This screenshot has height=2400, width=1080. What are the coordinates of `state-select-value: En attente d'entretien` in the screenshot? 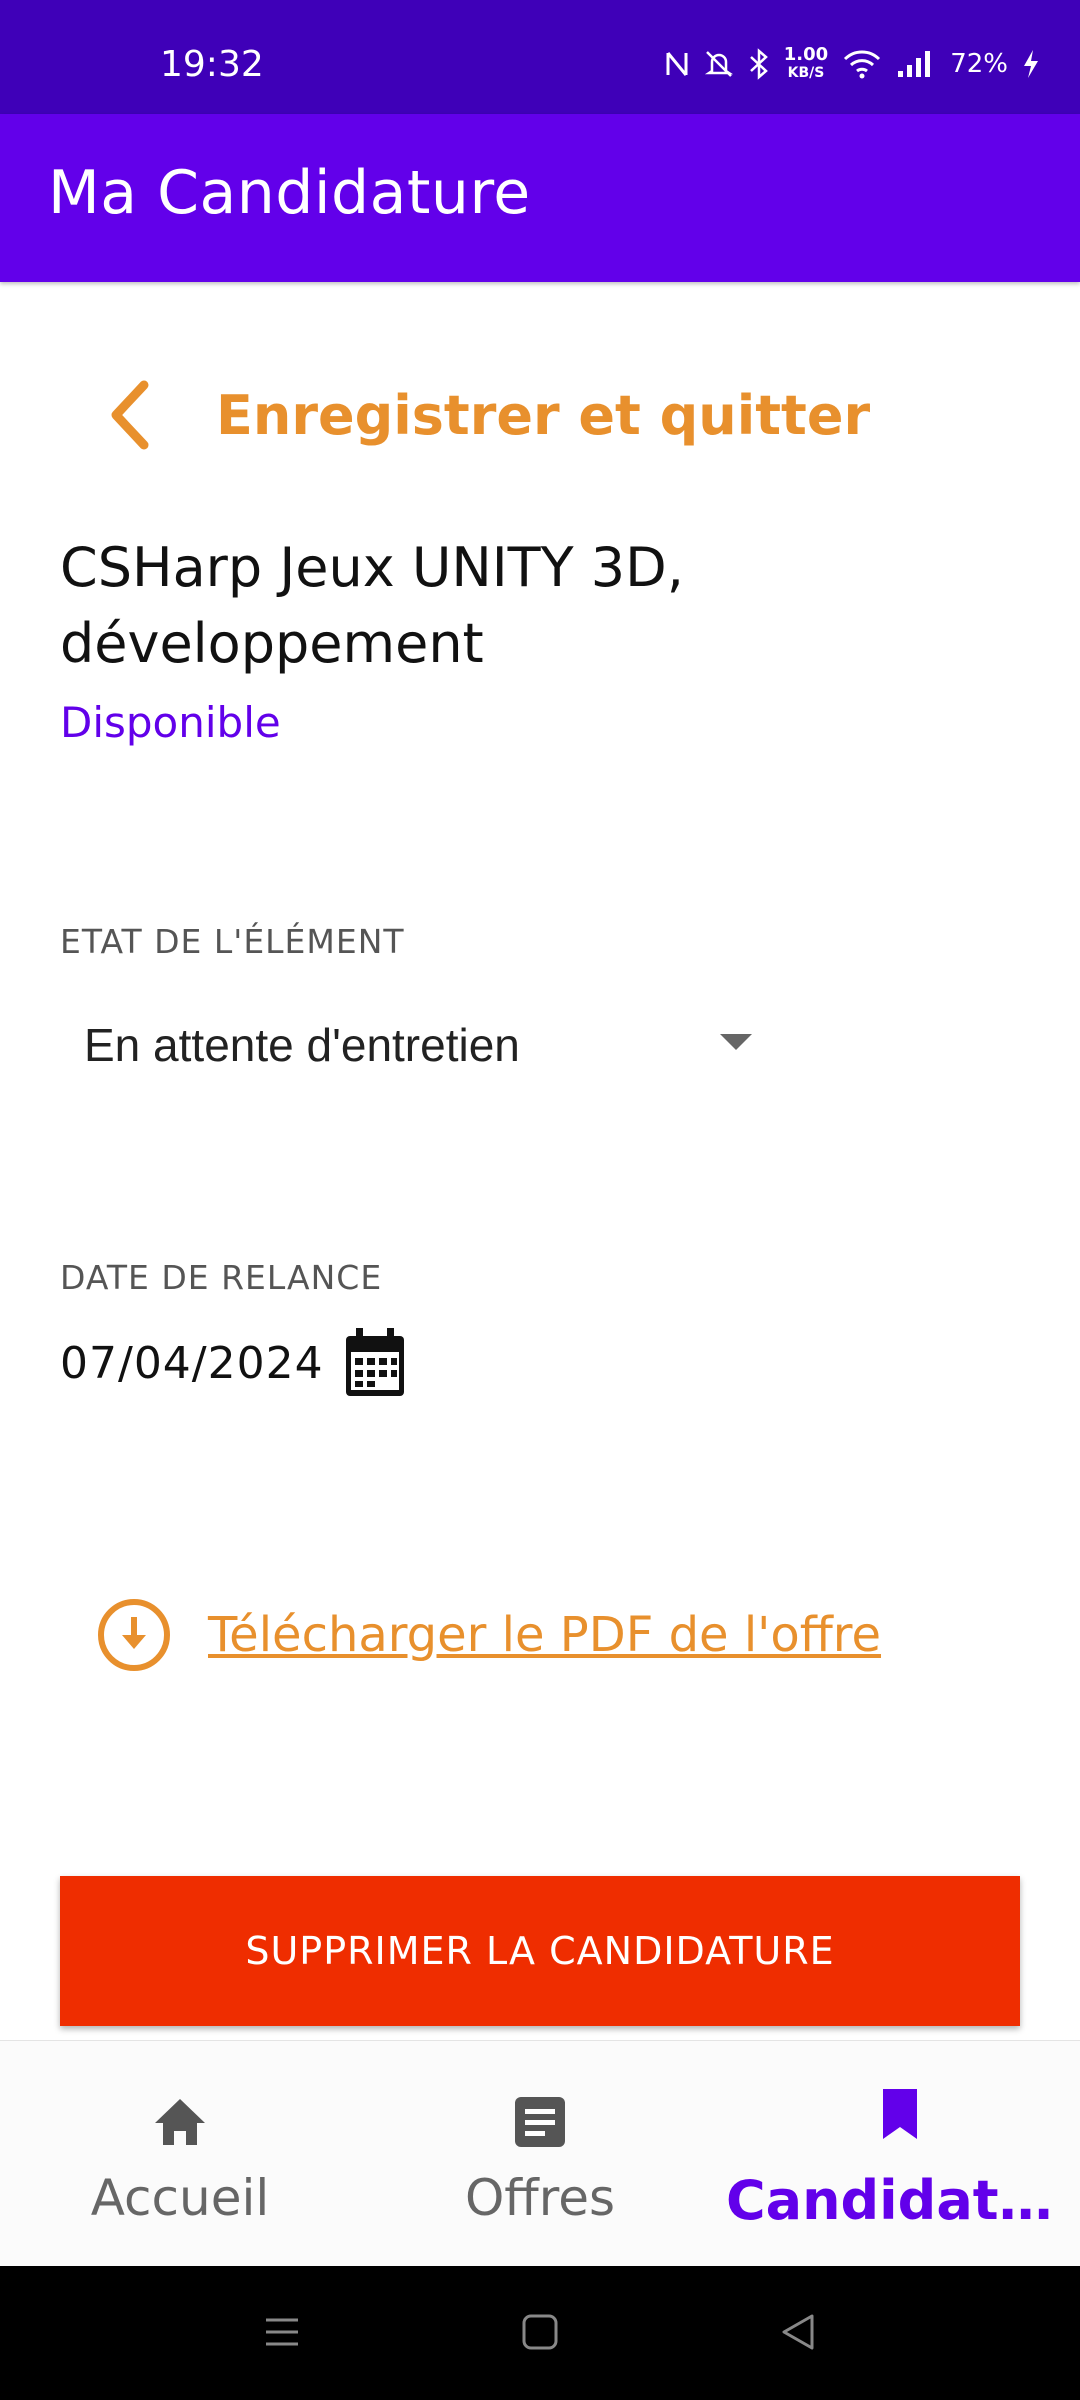 It's located at (302, 1045).